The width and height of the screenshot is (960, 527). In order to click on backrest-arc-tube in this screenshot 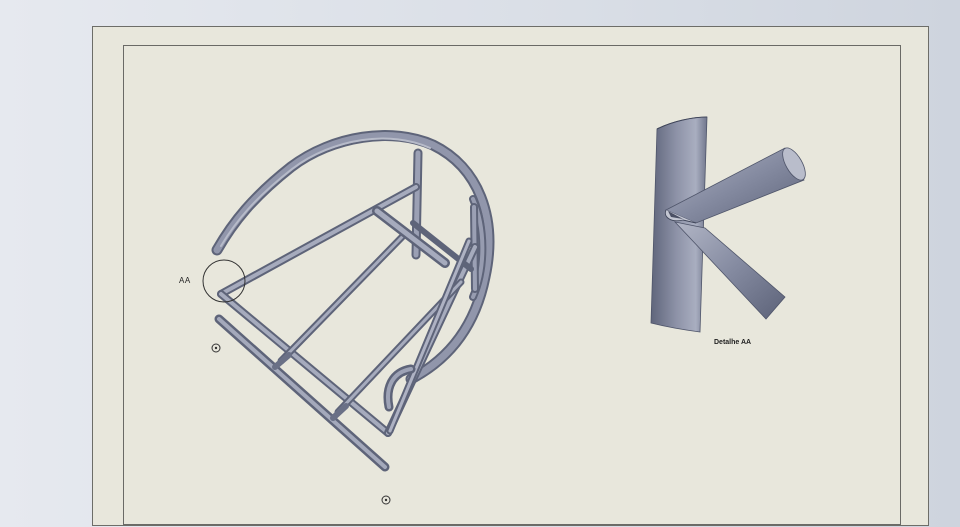, I will do `click(353, 257)`.